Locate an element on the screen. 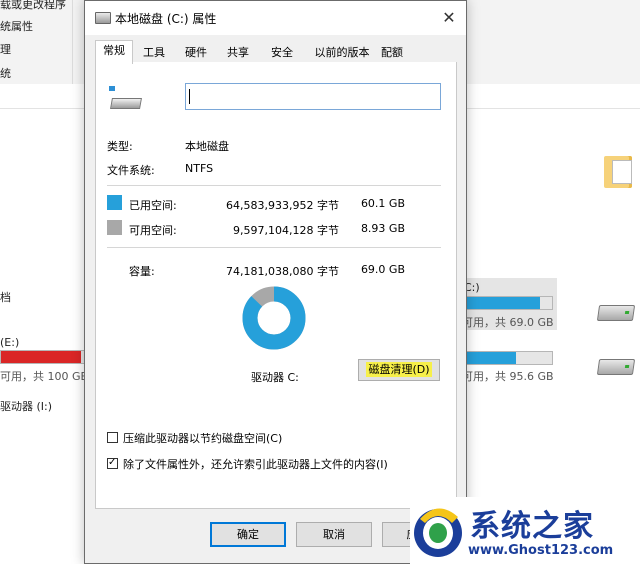  type-value: 本地磁盘 is located at coordinates (207, 146).